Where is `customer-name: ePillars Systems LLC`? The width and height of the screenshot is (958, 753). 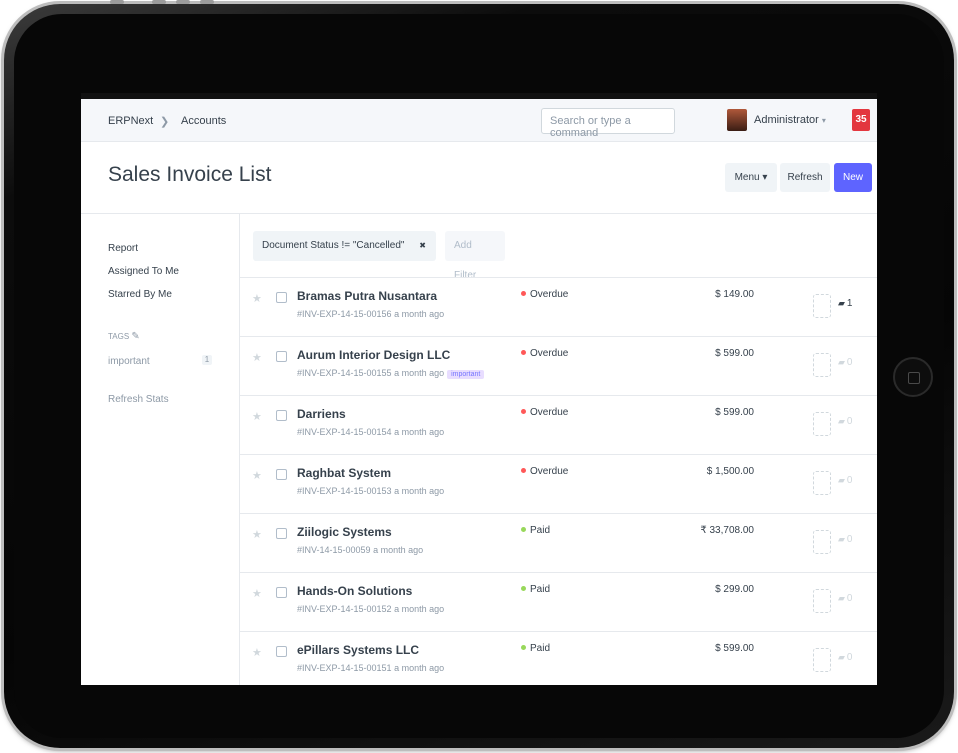 customer-name: ePillars Systems LLC is located at coordinates (358, 650).